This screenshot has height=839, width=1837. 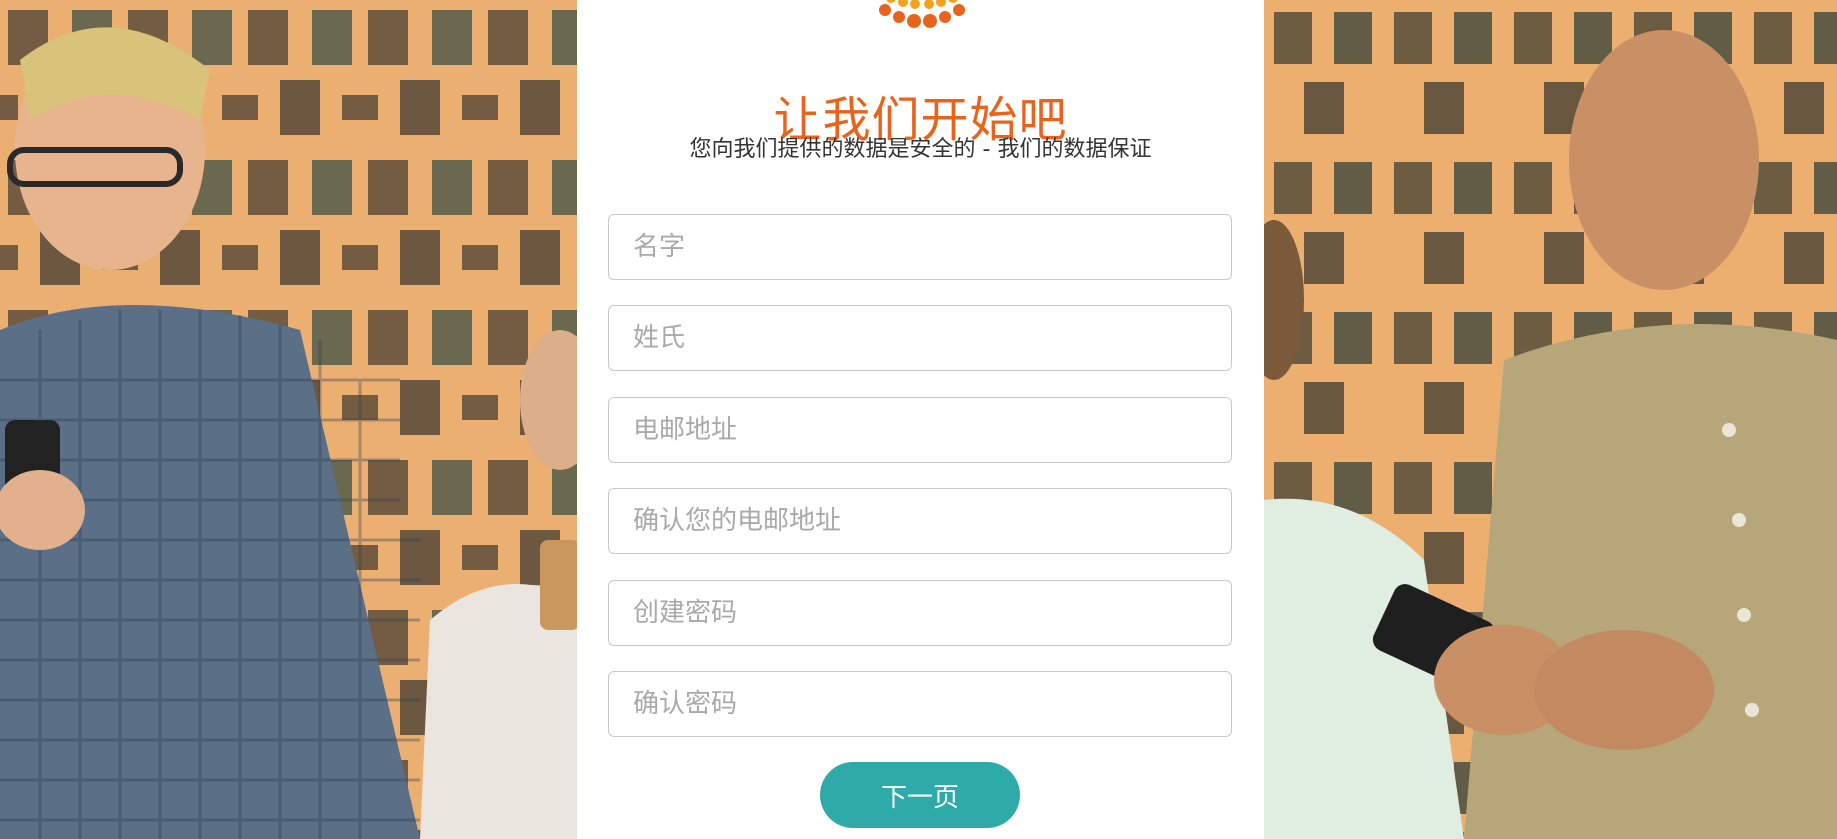 What do you see at coordinates (920, 247) in the screenshot?
I see `first-name-input` at bounding box center [920, 247].